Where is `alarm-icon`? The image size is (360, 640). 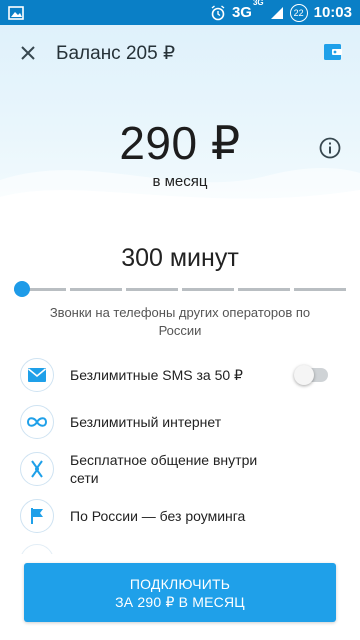
alarm-icon is located at coordinates (218, 12).